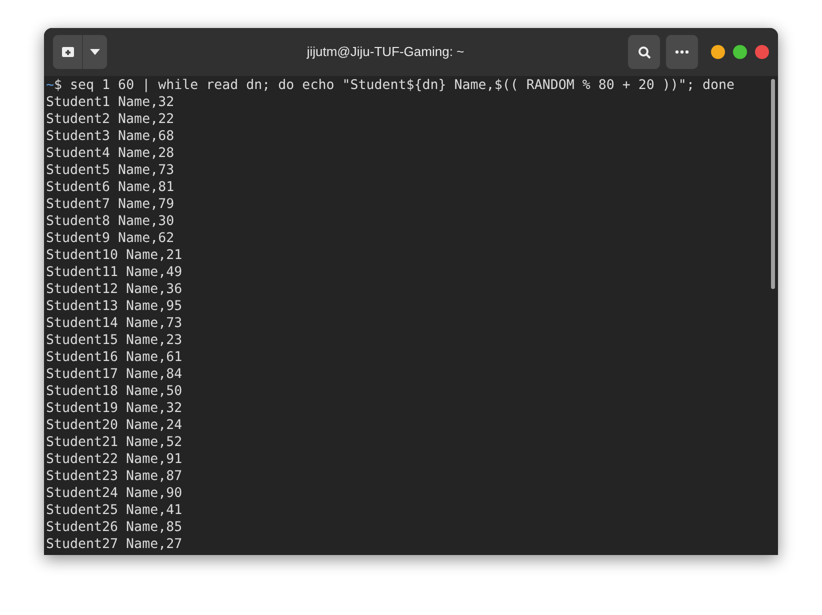 Image resolution: width=822 pixels, height=615 pixels. Describe the element at coordinates (114, 493) in the screenshot. I see `output-line: Student24 Name,90` at that location.